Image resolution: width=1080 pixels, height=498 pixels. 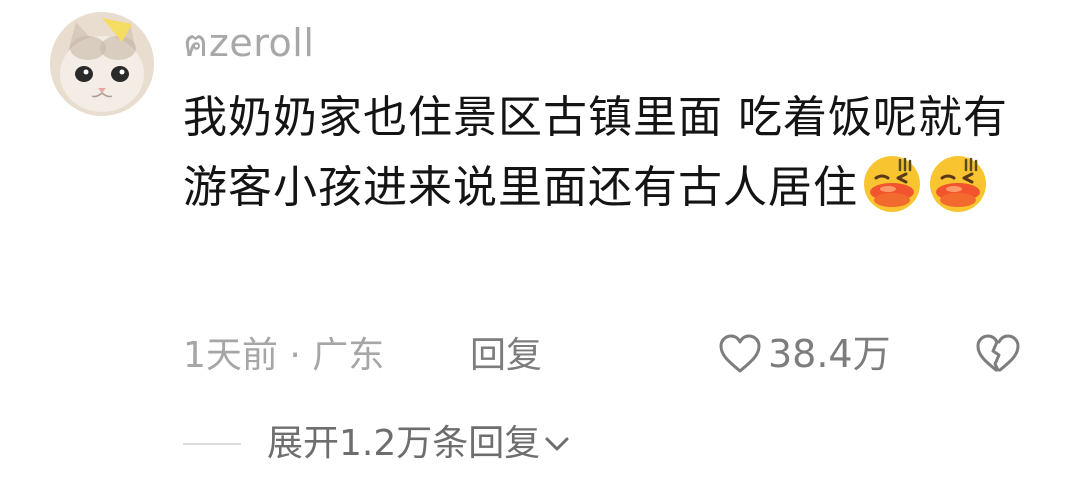 I want to click on expand-replies-button: 展开1.2万条回复, so click(x=376, y=444).